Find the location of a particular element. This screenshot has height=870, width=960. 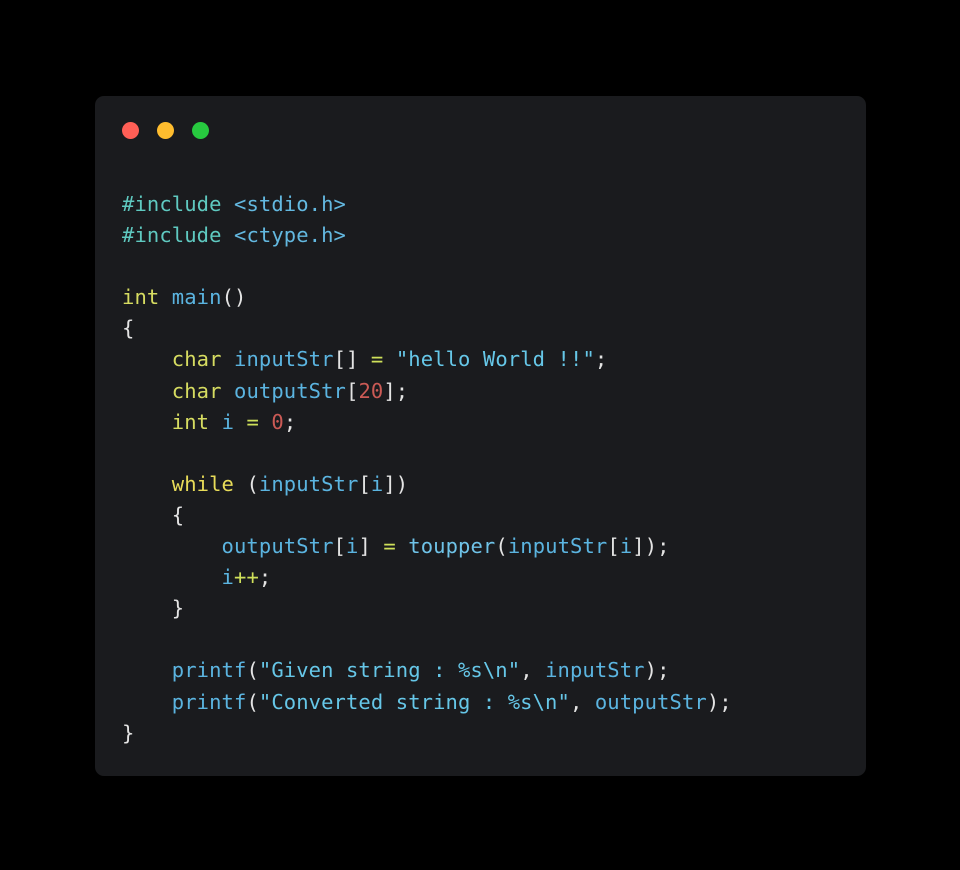

code-line: int i = 0; is located at coordinates (489, 422).